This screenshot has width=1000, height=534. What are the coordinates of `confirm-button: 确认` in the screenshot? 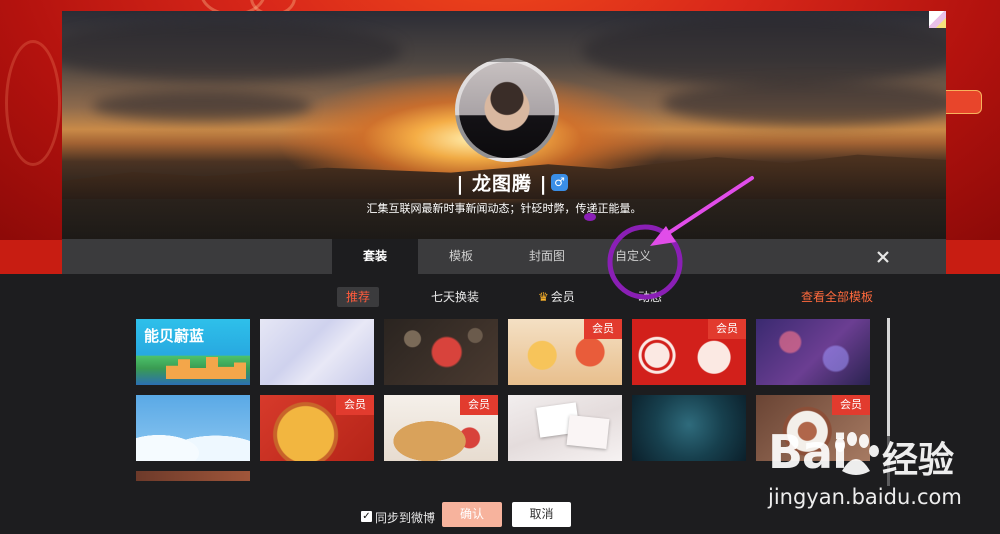 It's located at (472, 514).